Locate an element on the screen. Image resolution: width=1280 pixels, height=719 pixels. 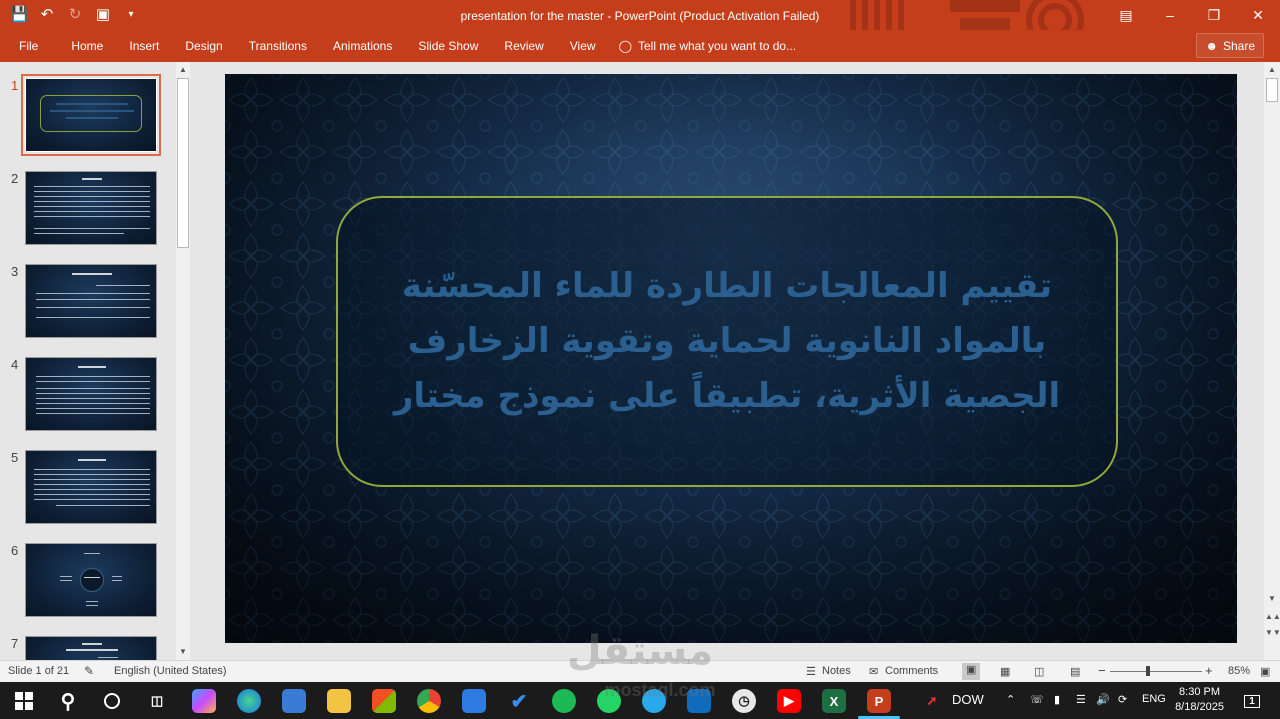
volume-icon: 🔊 is located at coordinates (1103, 699).